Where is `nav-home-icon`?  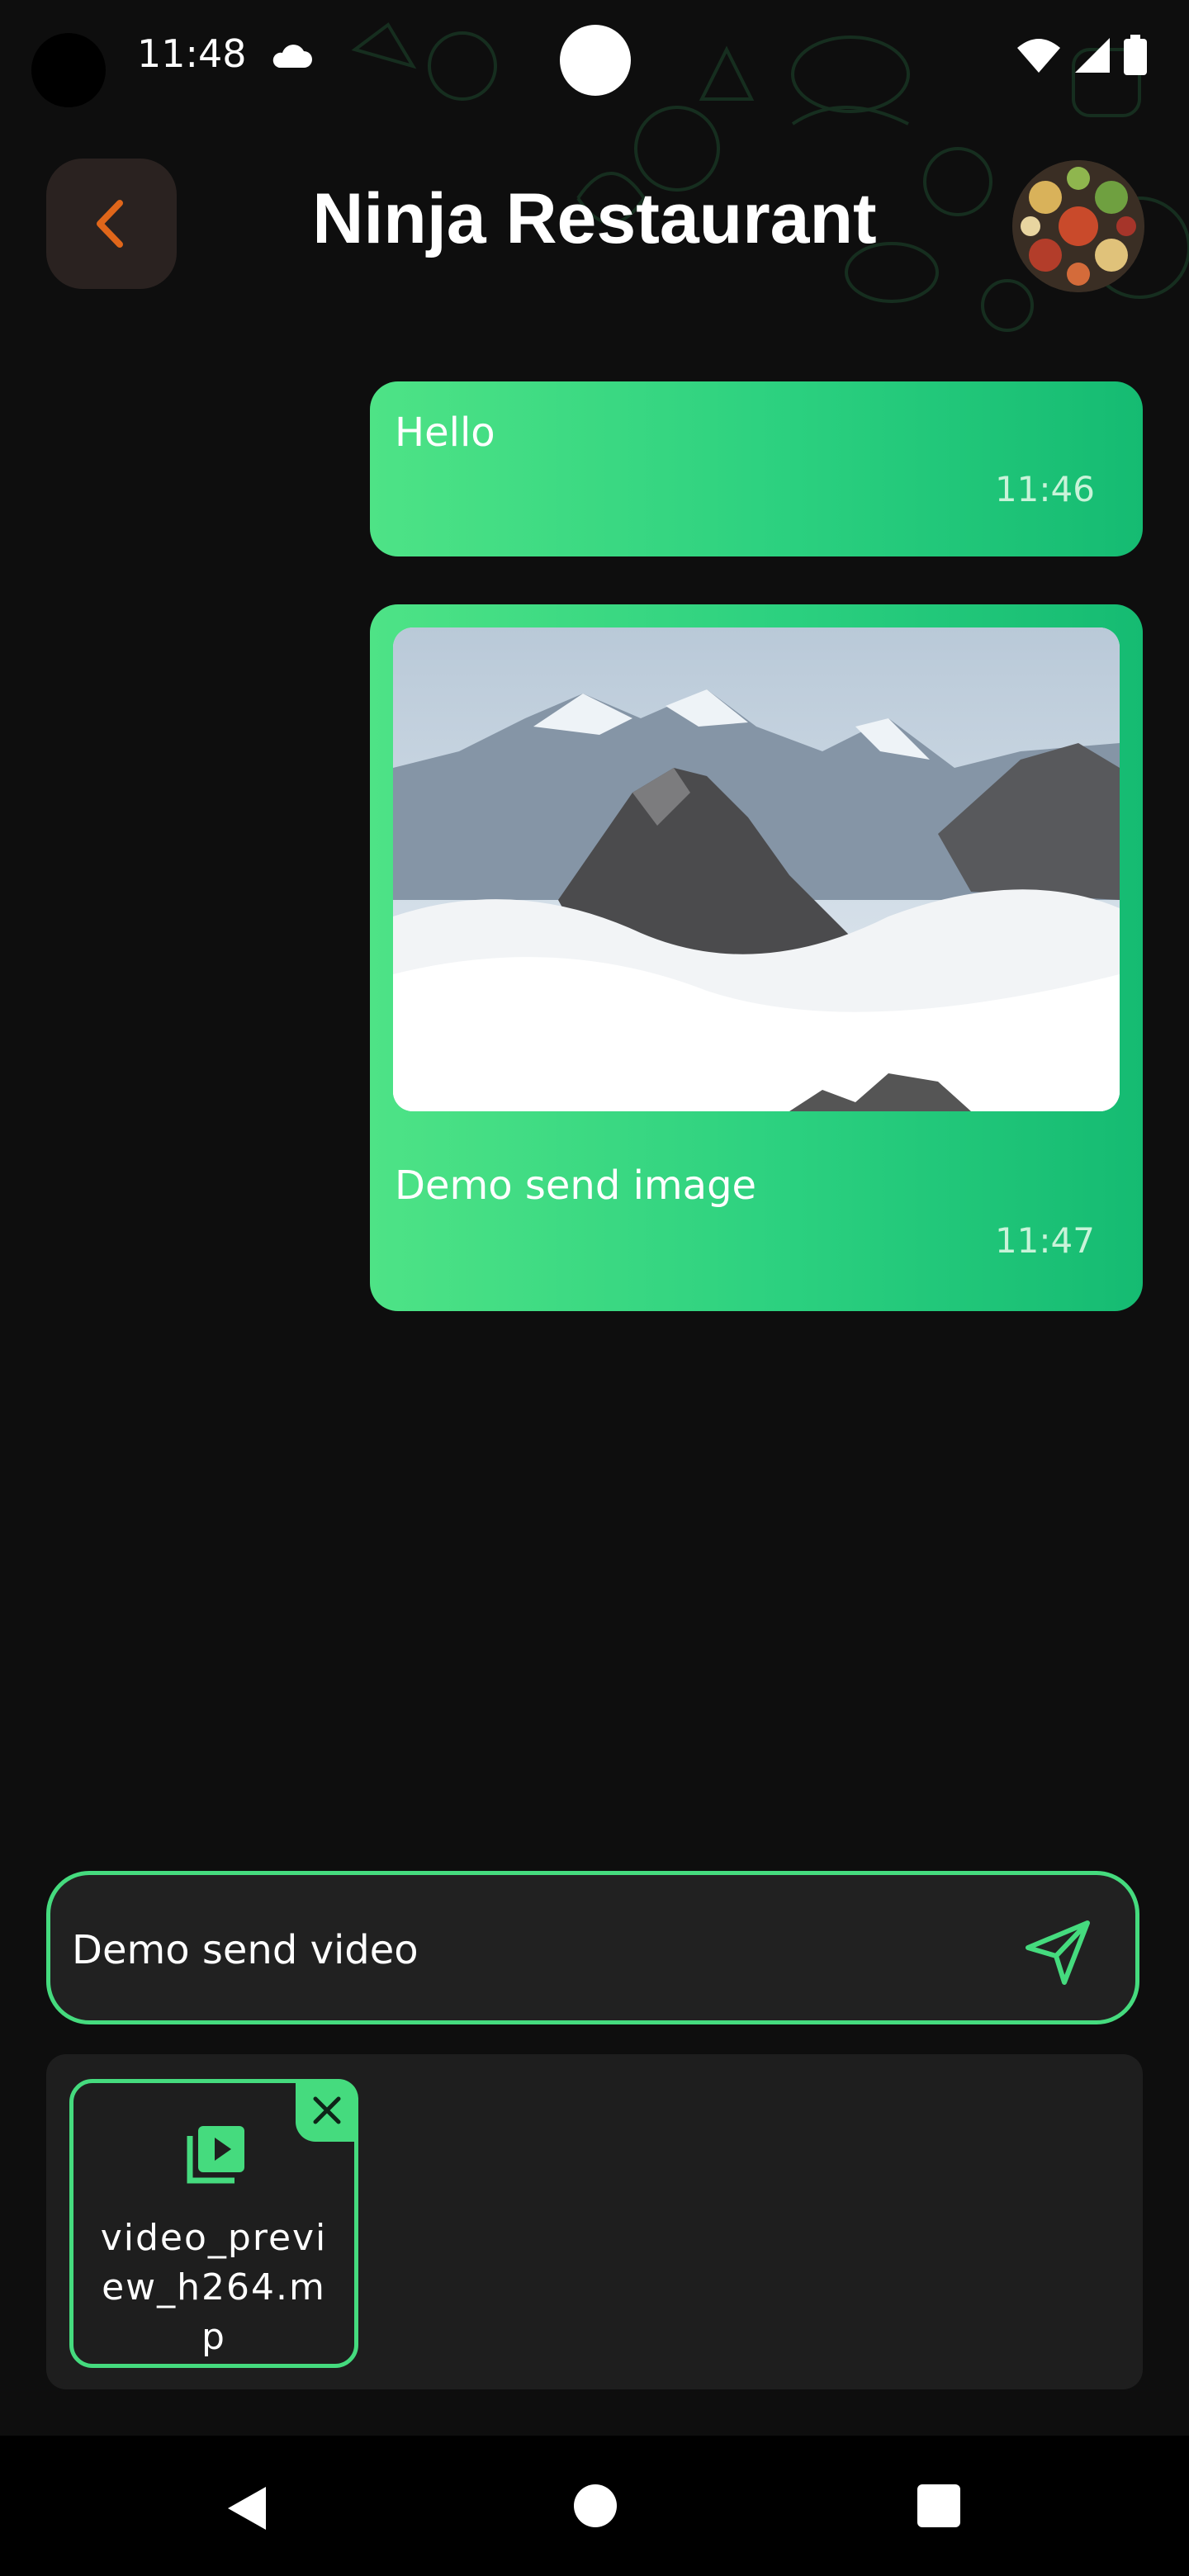 nav-home-icon is located at coordinates (595, 2506).